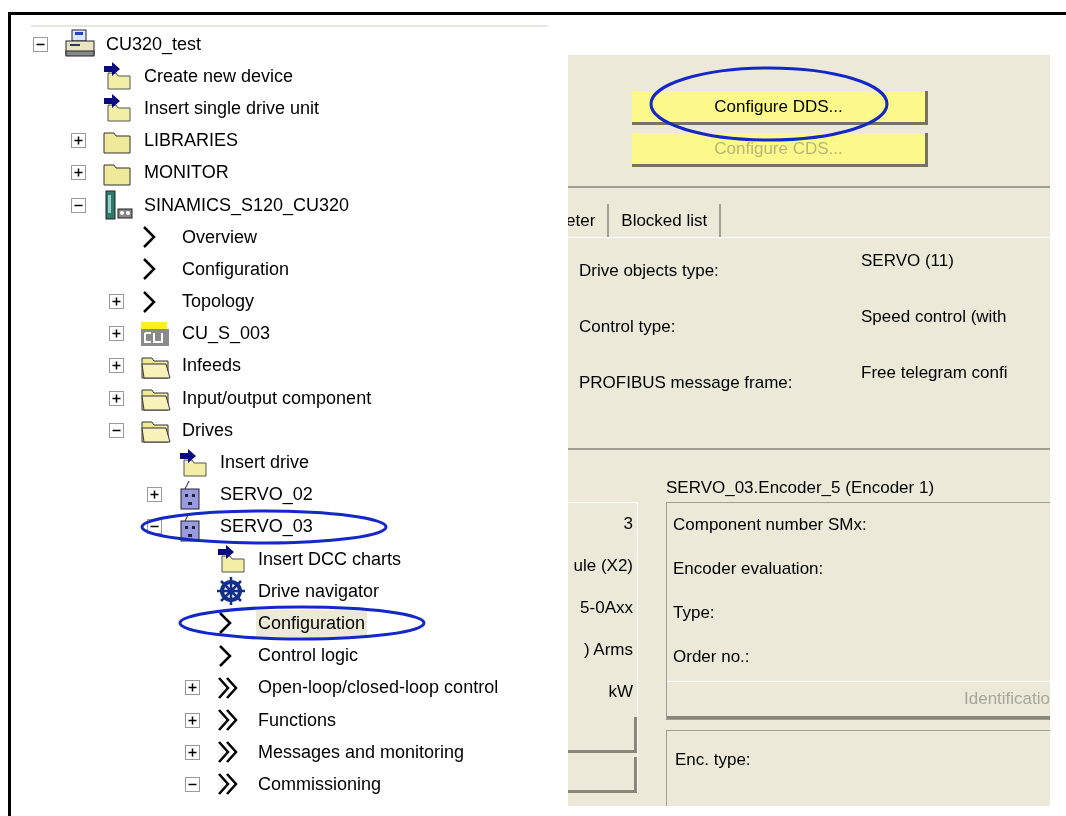 The width and height of the screenshot is (1066, 816). Describe the element at coordinates (266, 495) in the screenshot. I see `tree-item: SERVO_02` at that location.